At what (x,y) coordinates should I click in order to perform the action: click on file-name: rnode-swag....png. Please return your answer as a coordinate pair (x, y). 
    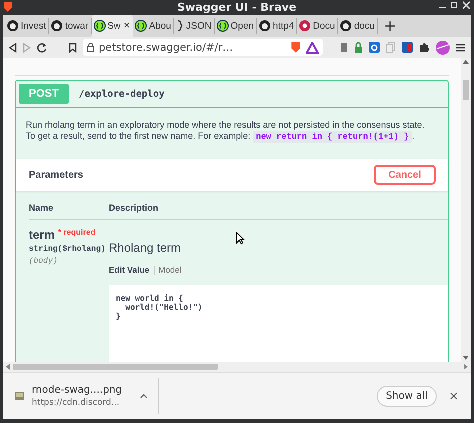
    Looking at the image, I should click on (77, 390).